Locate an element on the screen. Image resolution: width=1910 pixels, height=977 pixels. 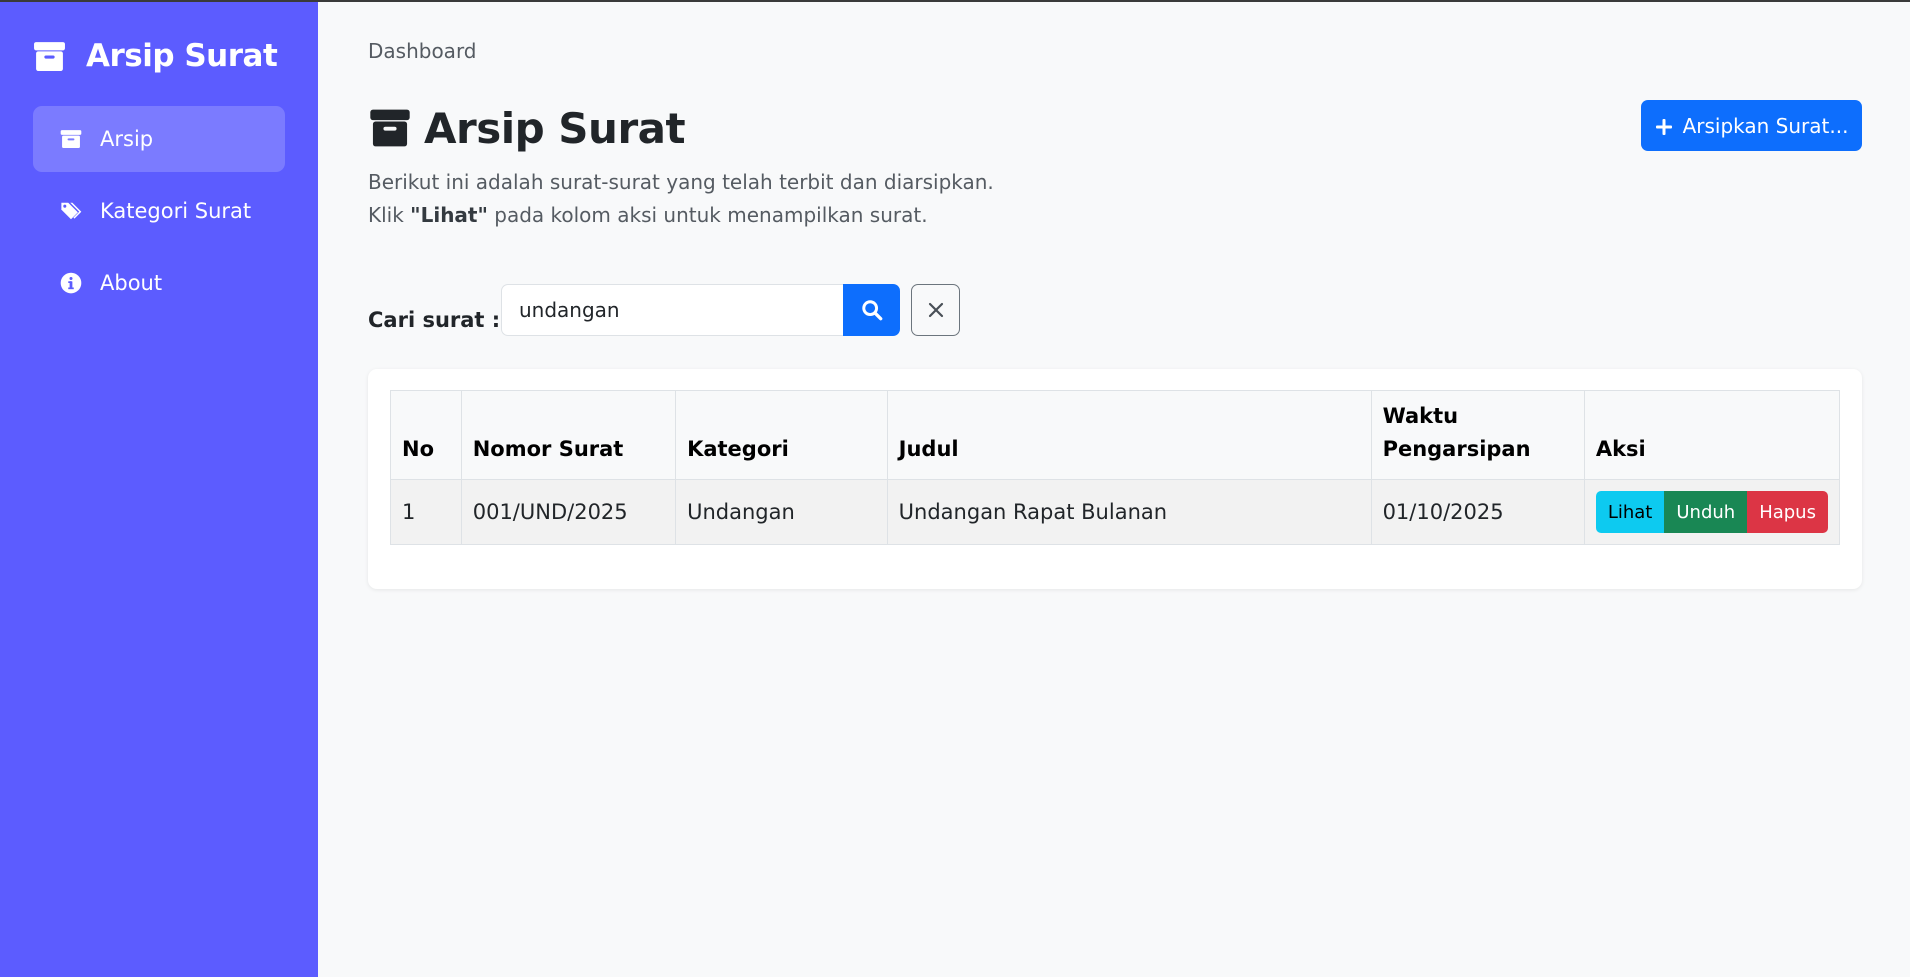
search-button is located at coordinates (871, 310).